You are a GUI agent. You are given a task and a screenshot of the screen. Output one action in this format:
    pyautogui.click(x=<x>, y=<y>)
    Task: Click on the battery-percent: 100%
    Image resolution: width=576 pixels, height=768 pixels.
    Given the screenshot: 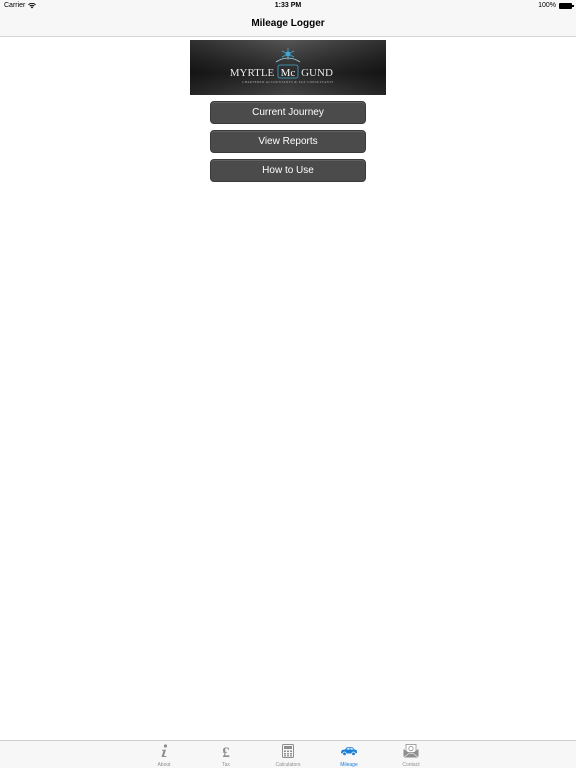 What is the action you would take?
    pyautogui.click(x=547, y=5)
    